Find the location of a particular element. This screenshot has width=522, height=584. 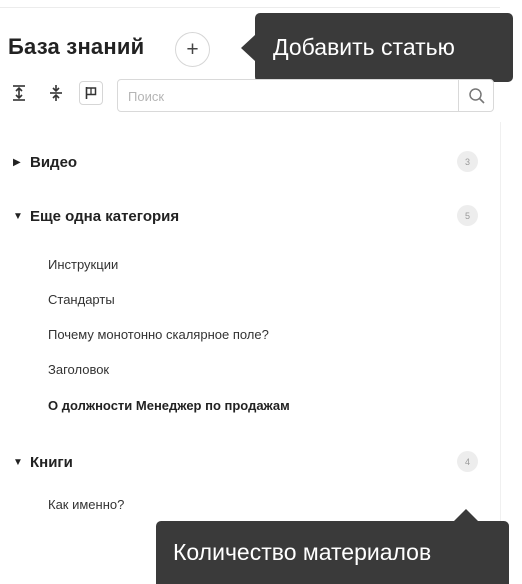

search-box is located at coordinates (305, 95).